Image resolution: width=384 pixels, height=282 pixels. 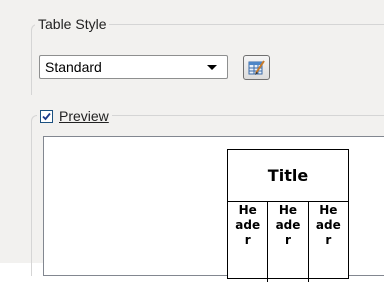 I want to click on chevron-down-icon, so click(x=212, y=67).